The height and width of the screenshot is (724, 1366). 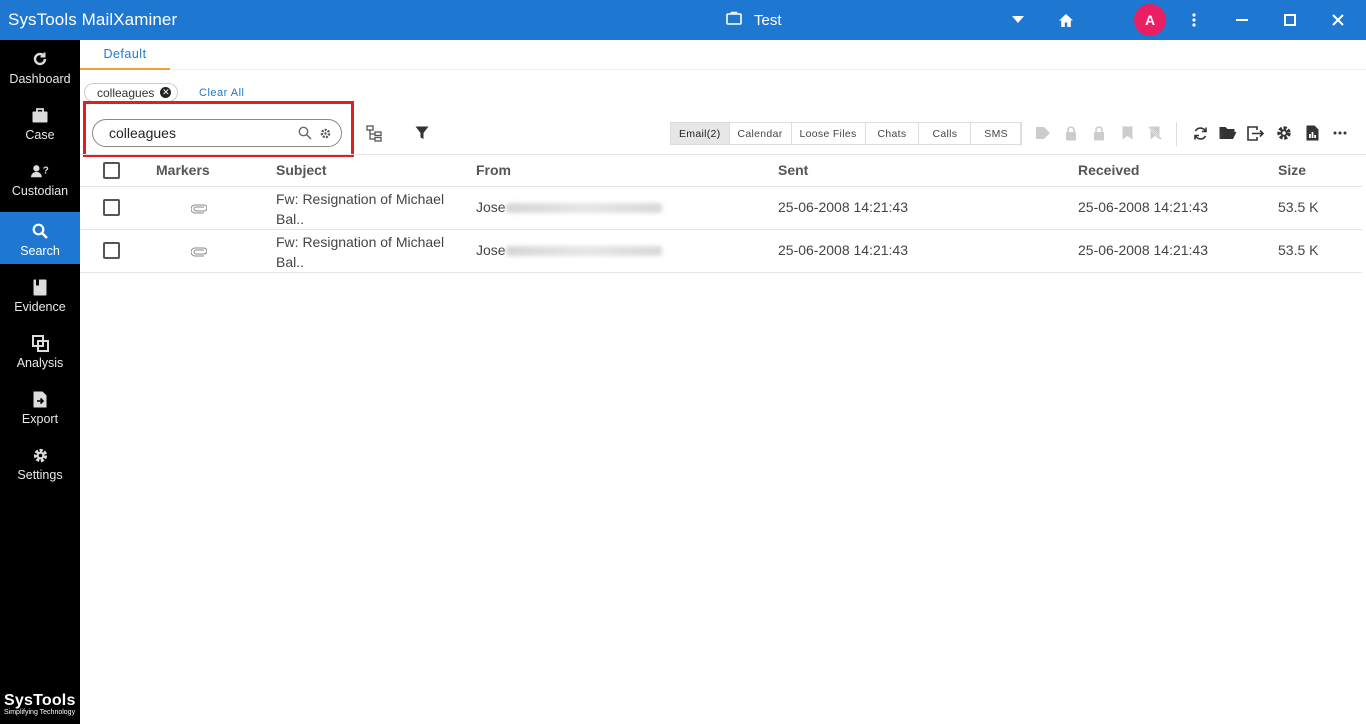 I want to click on case-name: Test, so click(x=768, y=20).